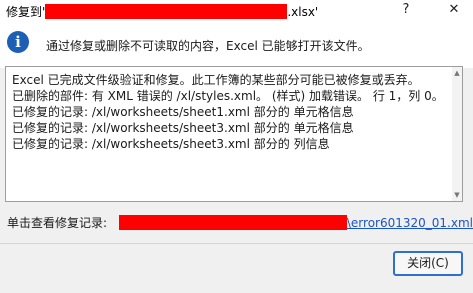 This screenshot has height=293, width=473. Describe the element at coordinates (303, 12) in the screenshot. I see `title-suffix: .xlsx'` at that location.